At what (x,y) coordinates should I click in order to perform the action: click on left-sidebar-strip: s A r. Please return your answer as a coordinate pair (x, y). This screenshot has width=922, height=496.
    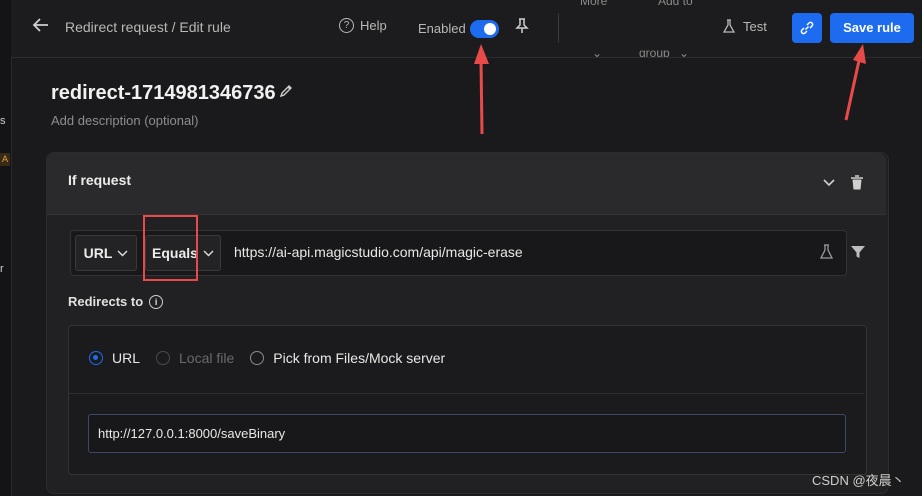
    Looking at the image, I should click on (6, 248).